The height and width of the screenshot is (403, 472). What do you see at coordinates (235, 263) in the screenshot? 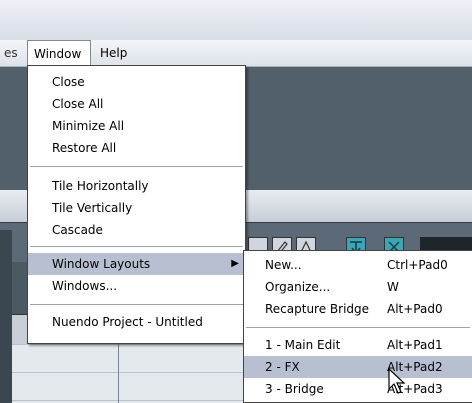
I see `submenu-arrow-icon: ▶` at bounding box center [235, 263].